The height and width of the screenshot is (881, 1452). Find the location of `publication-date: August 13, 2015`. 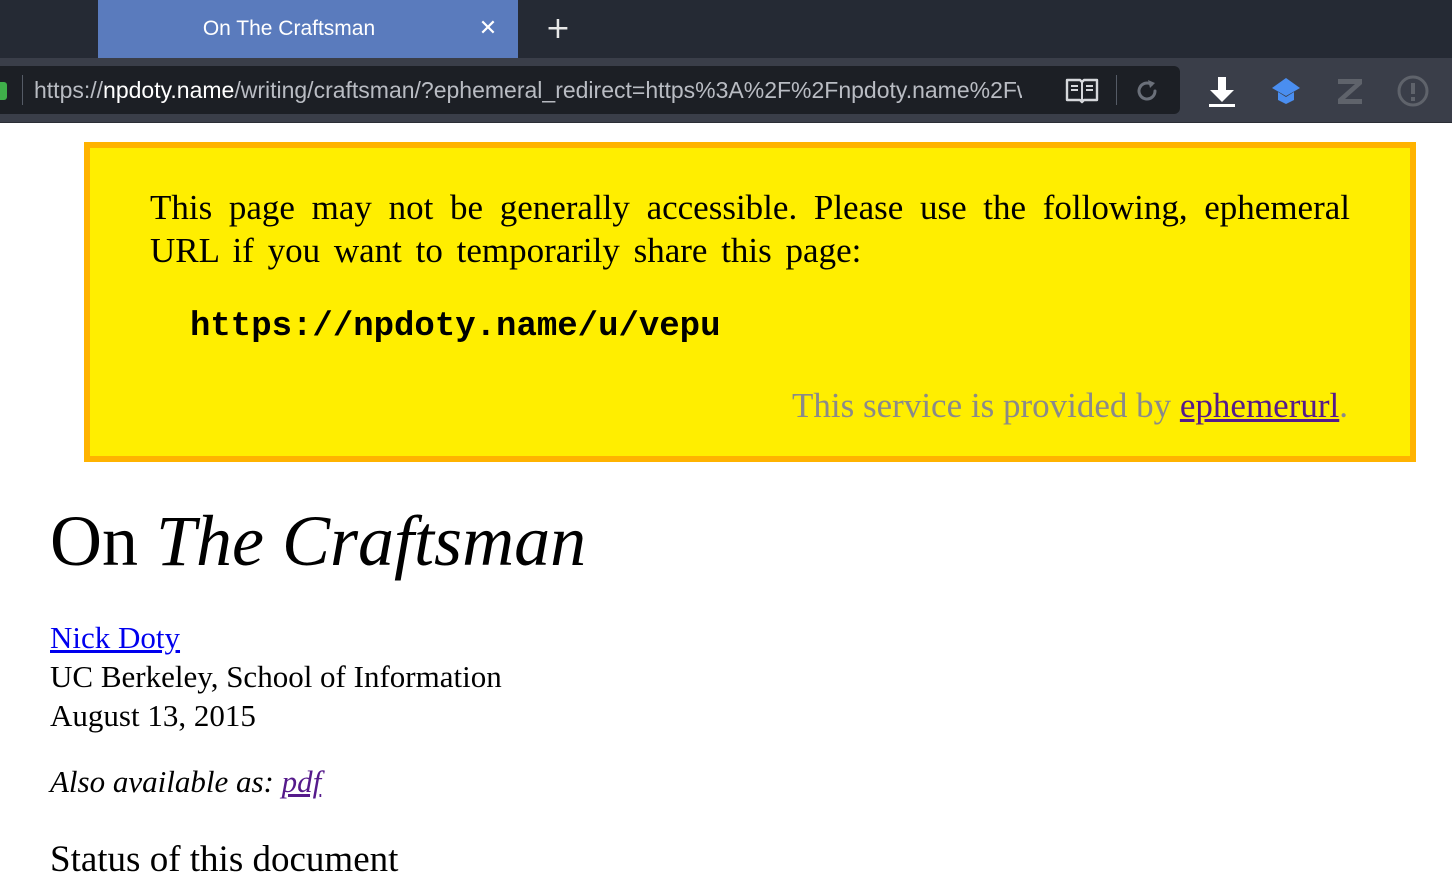

publication-date: August 13, 2015 is located at coordinates (153, 715).